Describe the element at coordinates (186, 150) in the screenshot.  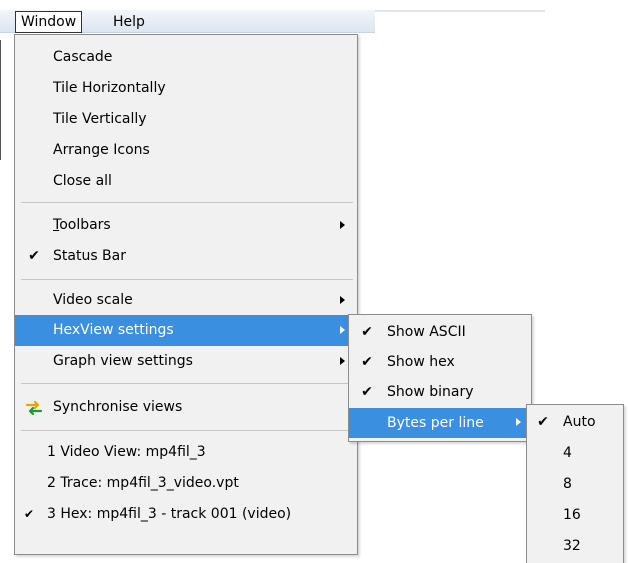
I see `menu-item-arrange-icons: Arrange Icons` at that location.